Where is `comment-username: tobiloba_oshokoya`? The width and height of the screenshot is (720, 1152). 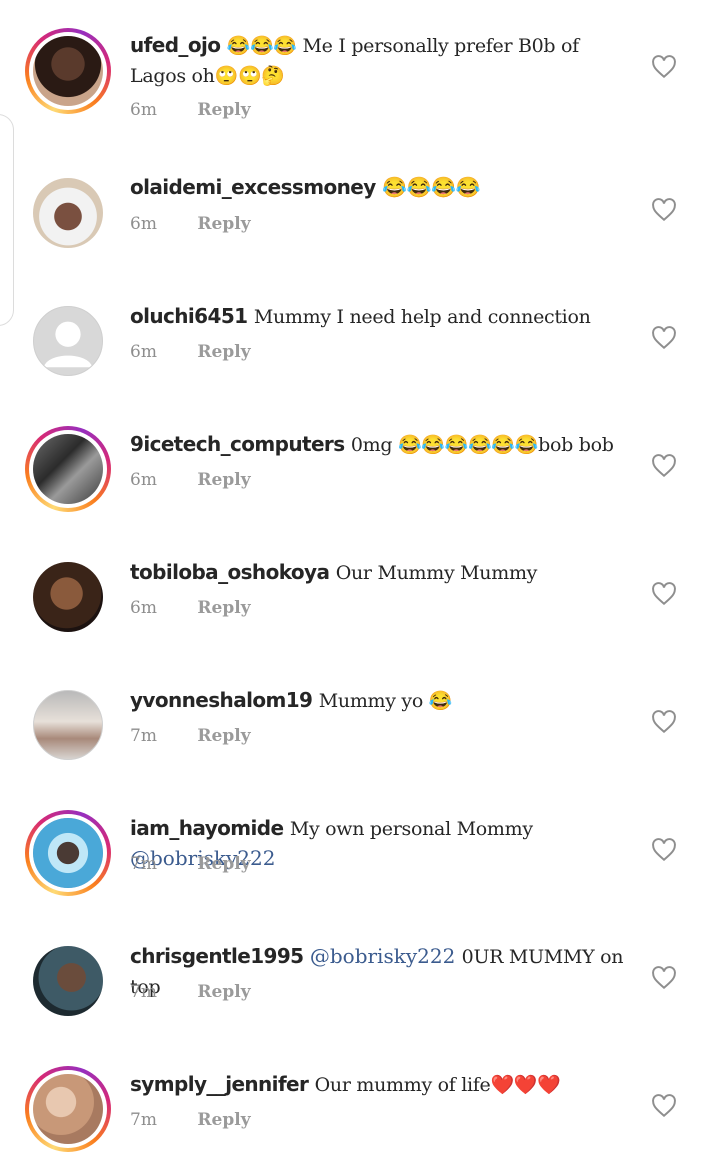 comment-username: tobiloba_oshokoya is located at coordinates (230, 572).